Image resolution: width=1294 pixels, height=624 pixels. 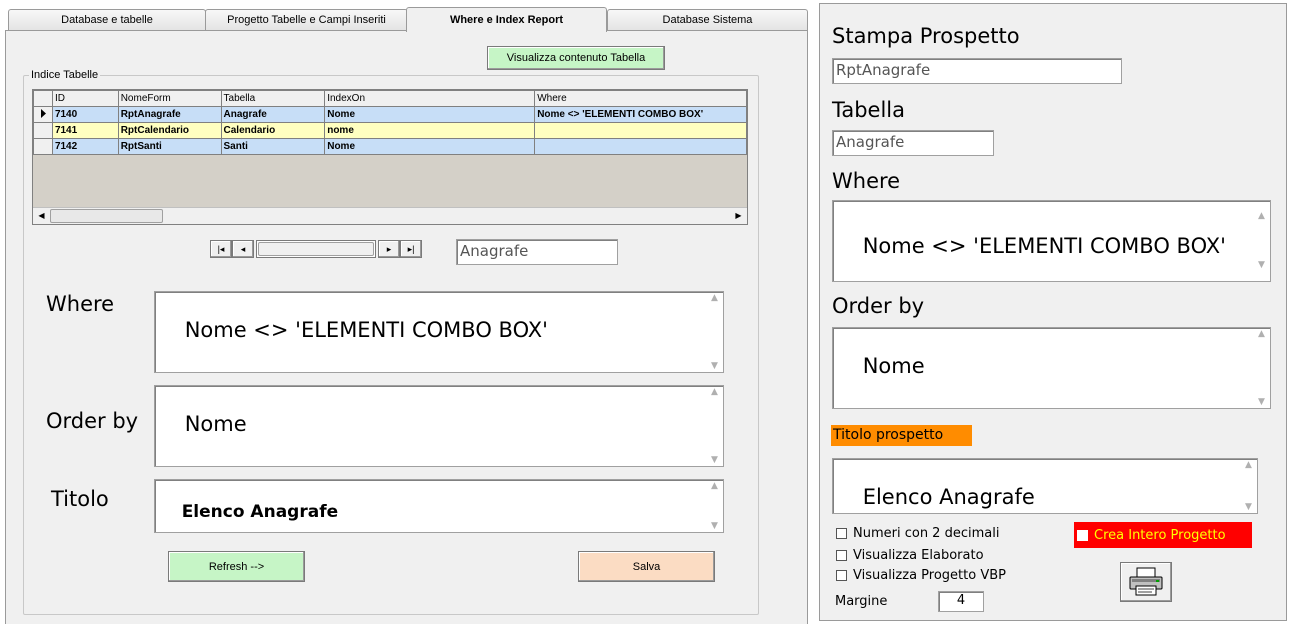 What do you see at coordinates (640, 98) in the screenshot?
I see `column-header-where: Where` at bounding box center [640, 98].